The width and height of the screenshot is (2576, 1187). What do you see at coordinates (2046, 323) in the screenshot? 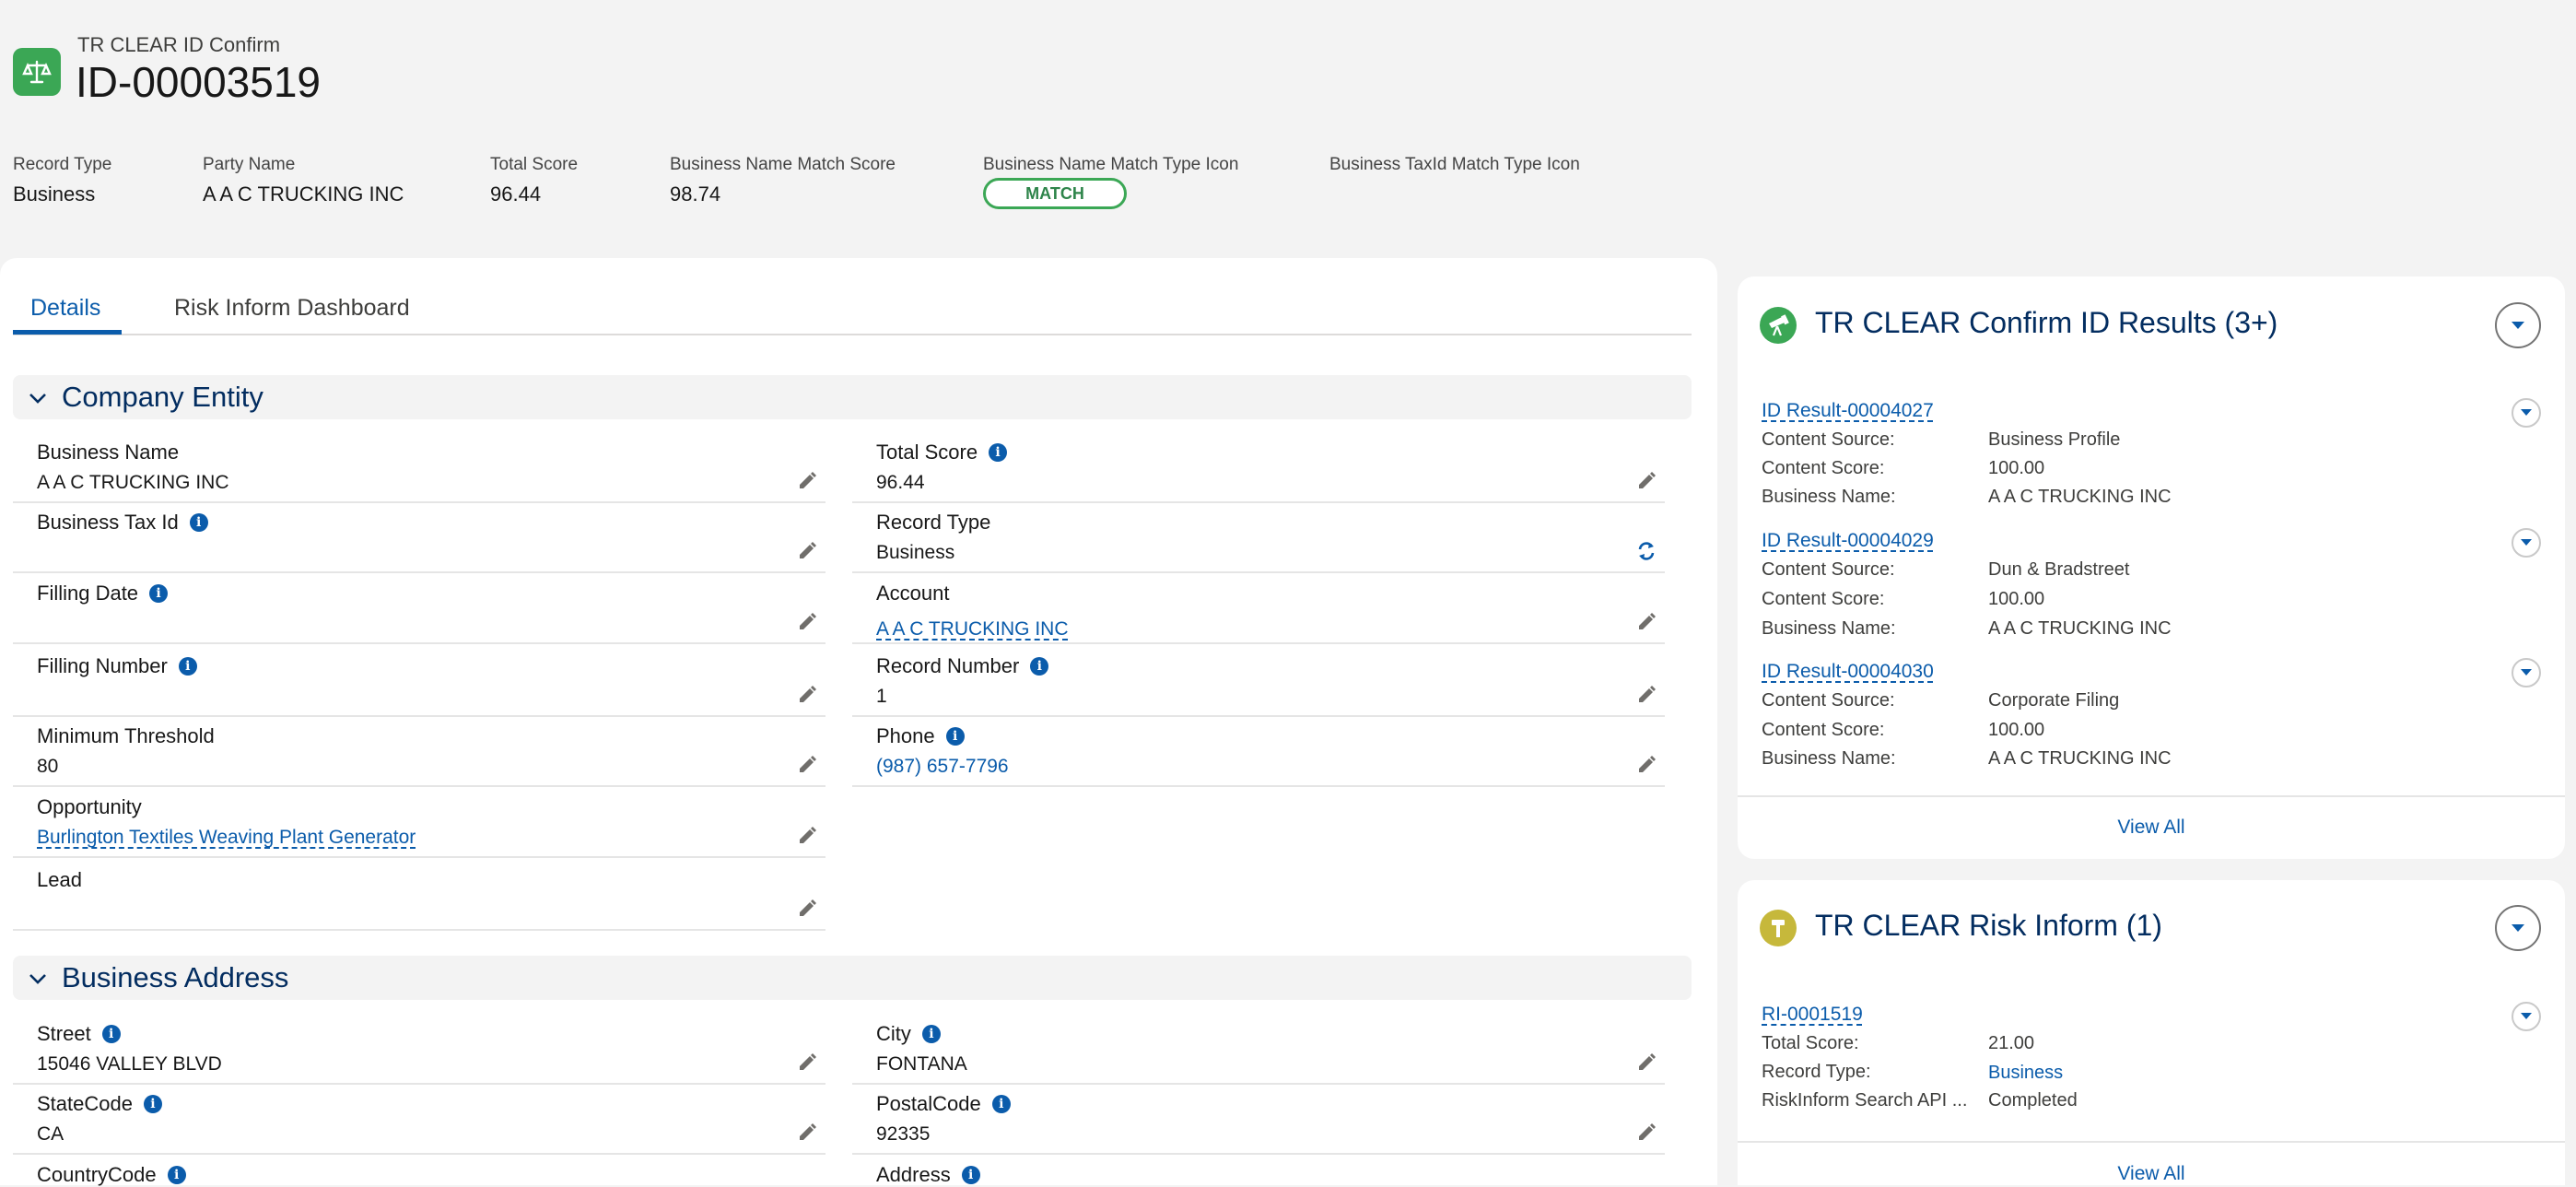
I see `related-list-title: TR CLEAR Confirm ID Results (3+)` at bounding box center [2046, 323].